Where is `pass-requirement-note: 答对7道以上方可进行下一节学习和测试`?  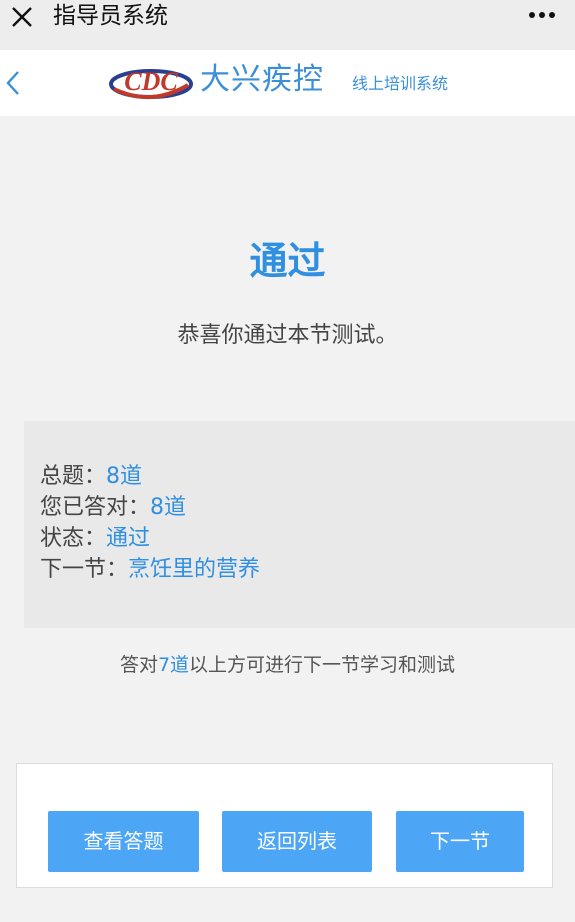 pass-requirement-note: 答对7道以上方可进行下一节学习和测试 is located at coordinates (287, 665).